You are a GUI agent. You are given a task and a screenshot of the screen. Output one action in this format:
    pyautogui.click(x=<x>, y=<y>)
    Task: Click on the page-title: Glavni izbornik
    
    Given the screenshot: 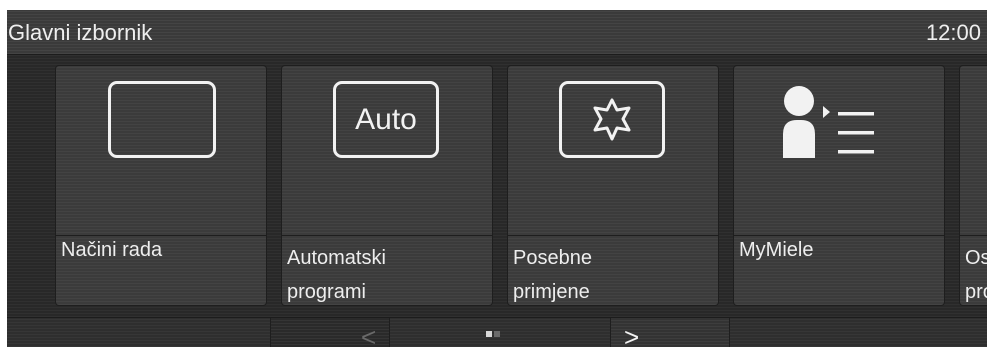 What is the action you would take?
    pyautogui.click(x=80, y=32)
    